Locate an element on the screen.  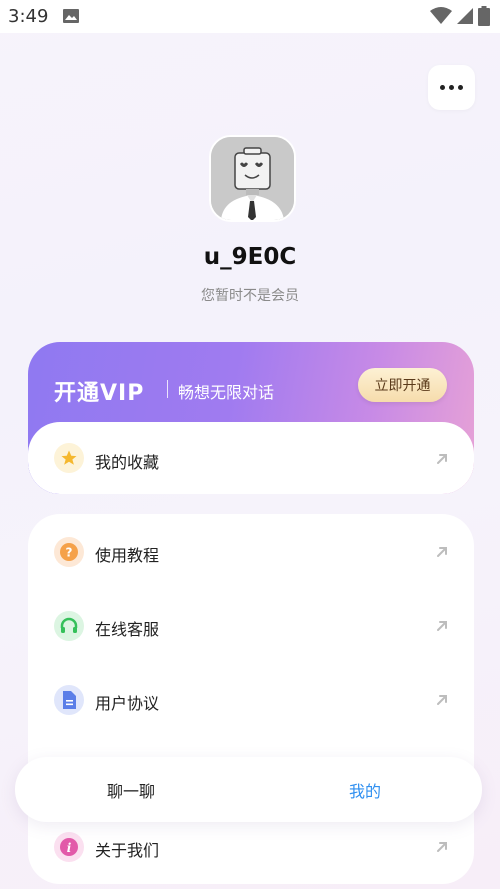
info-icon: i is located at coordinates (69, 847).